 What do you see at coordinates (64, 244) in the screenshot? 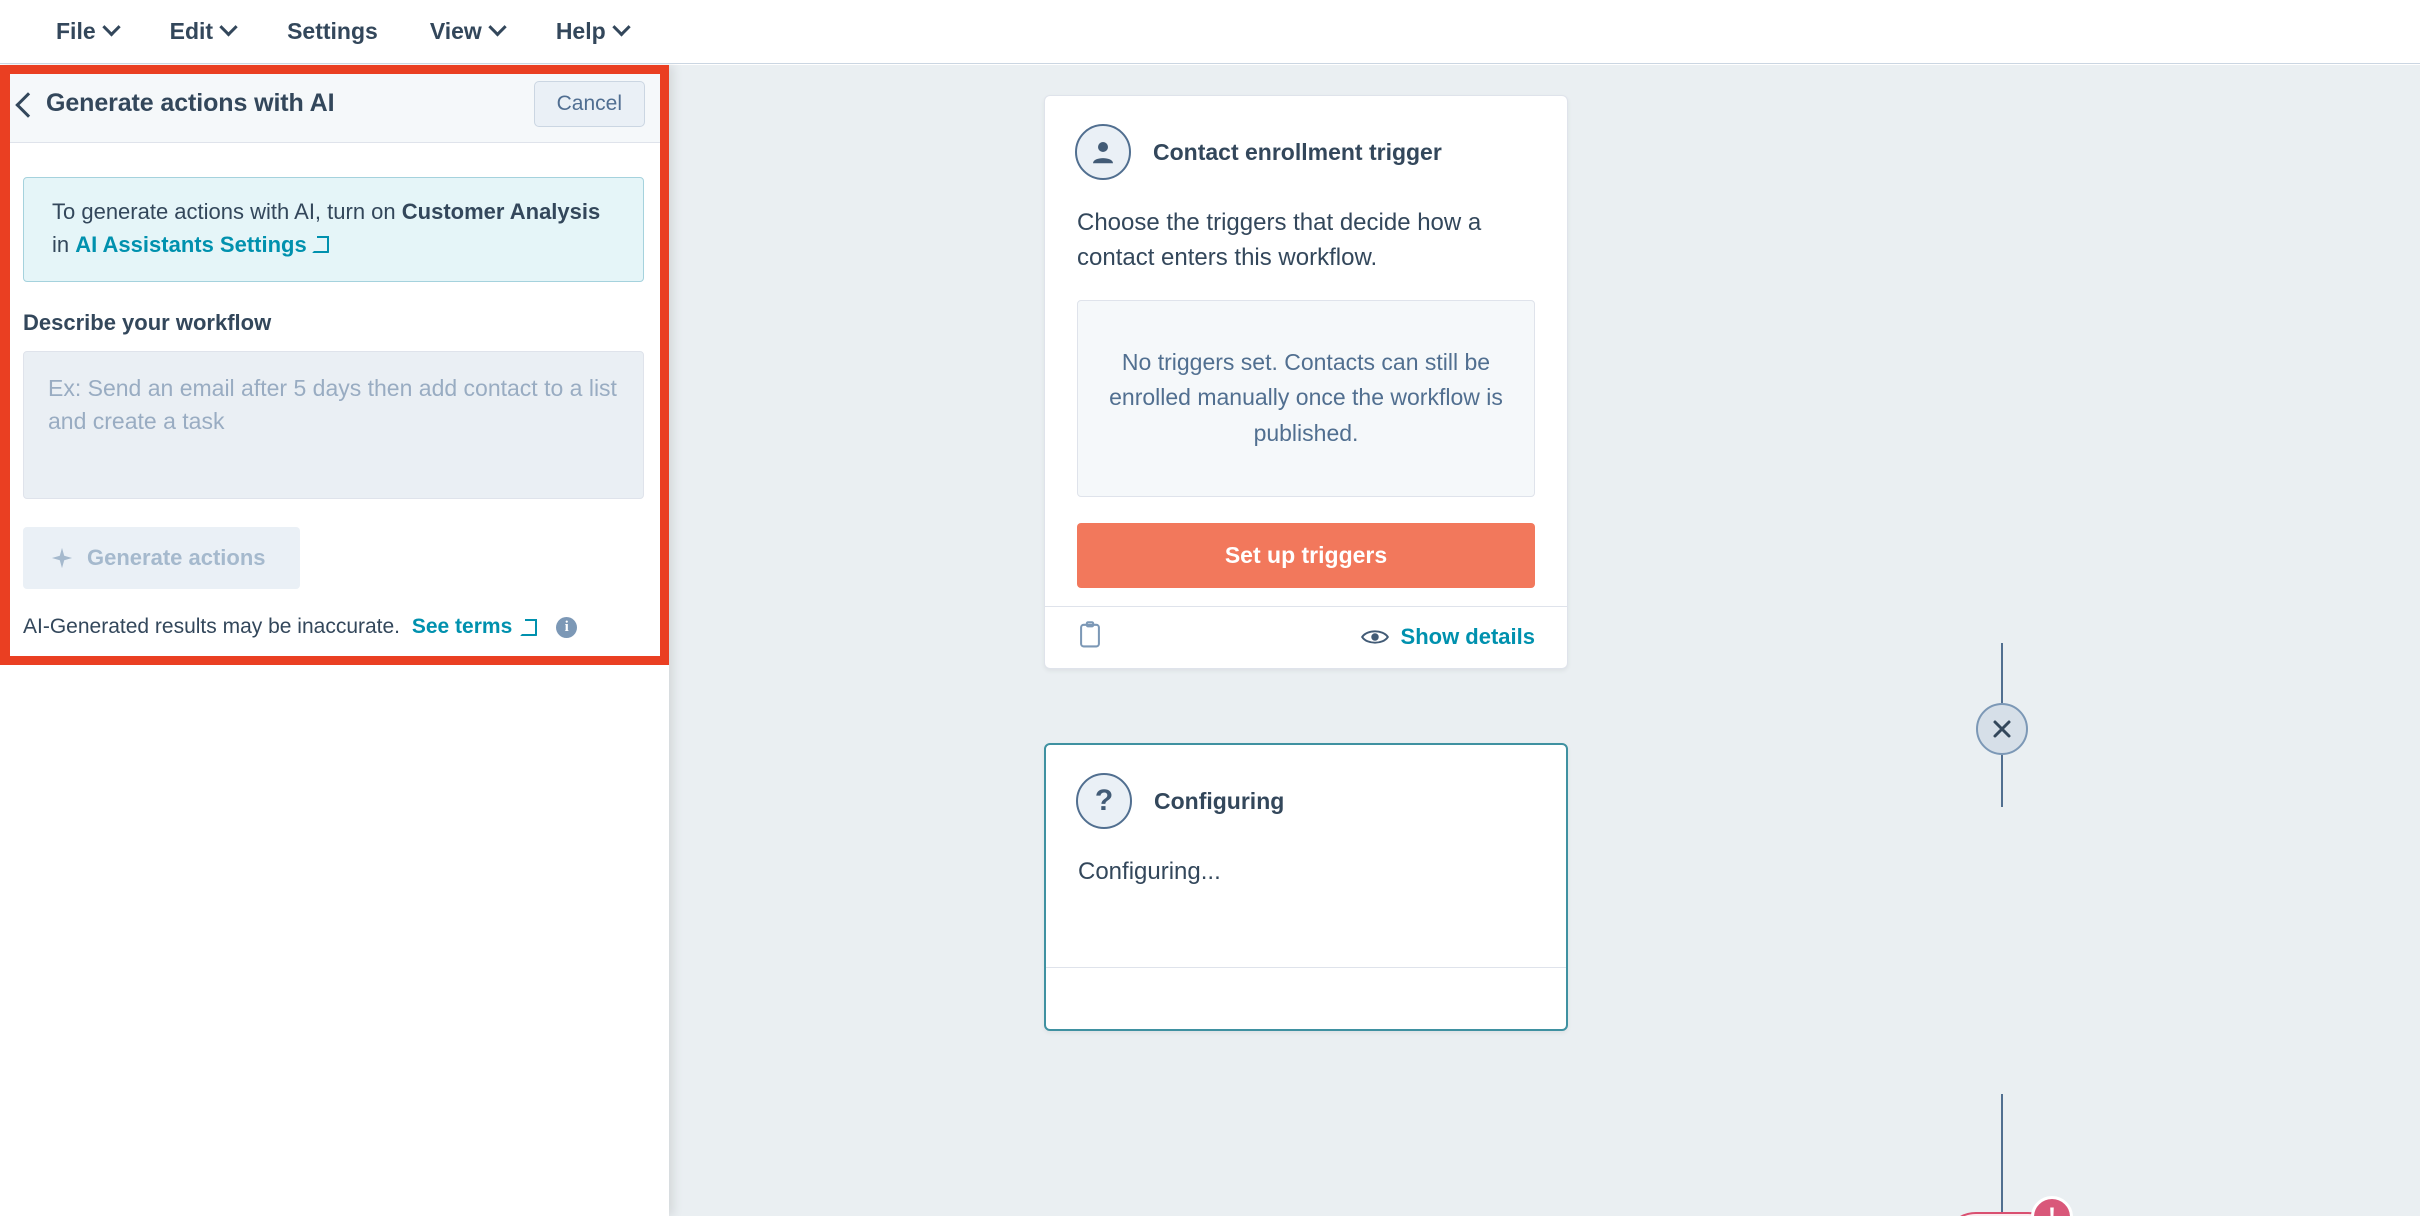
I see `banner-text-middle: in` at bounding box center [64, 244].